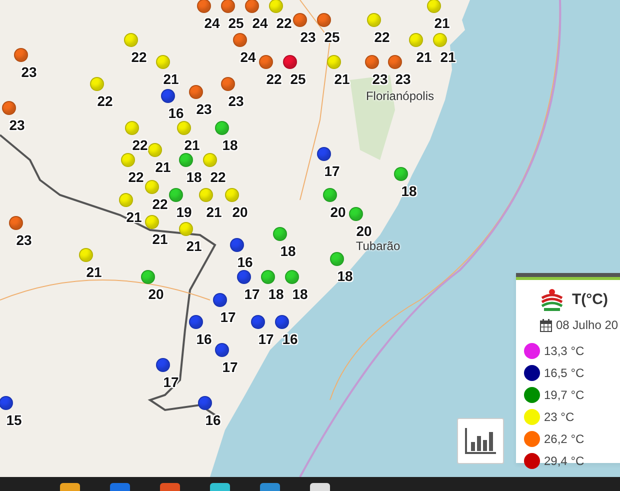 The image size is (620, 491). I want to click on legend-label: 13,3 °C, so click(564, 351).